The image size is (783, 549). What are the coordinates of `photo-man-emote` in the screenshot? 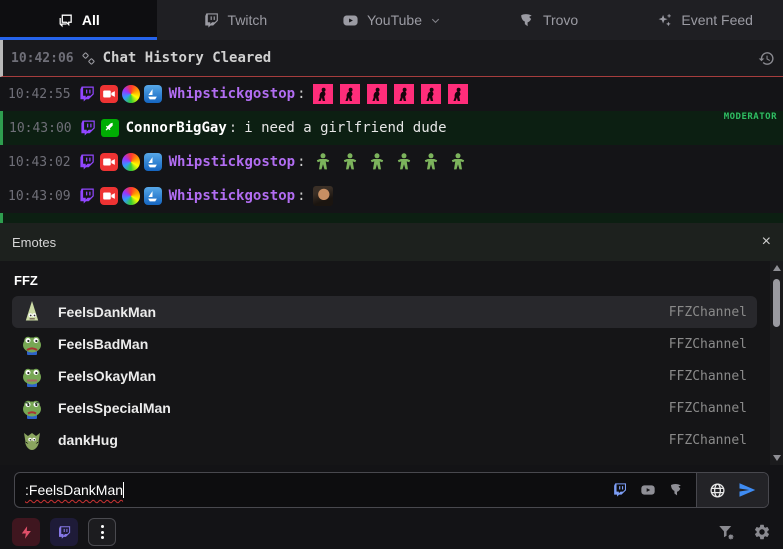 It's located at (322, 196).